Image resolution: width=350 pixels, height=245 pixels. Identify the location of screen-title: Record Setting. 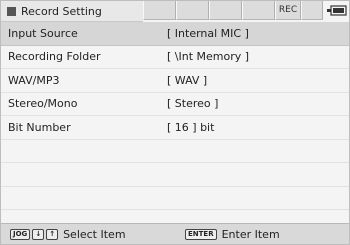
(72, 11).